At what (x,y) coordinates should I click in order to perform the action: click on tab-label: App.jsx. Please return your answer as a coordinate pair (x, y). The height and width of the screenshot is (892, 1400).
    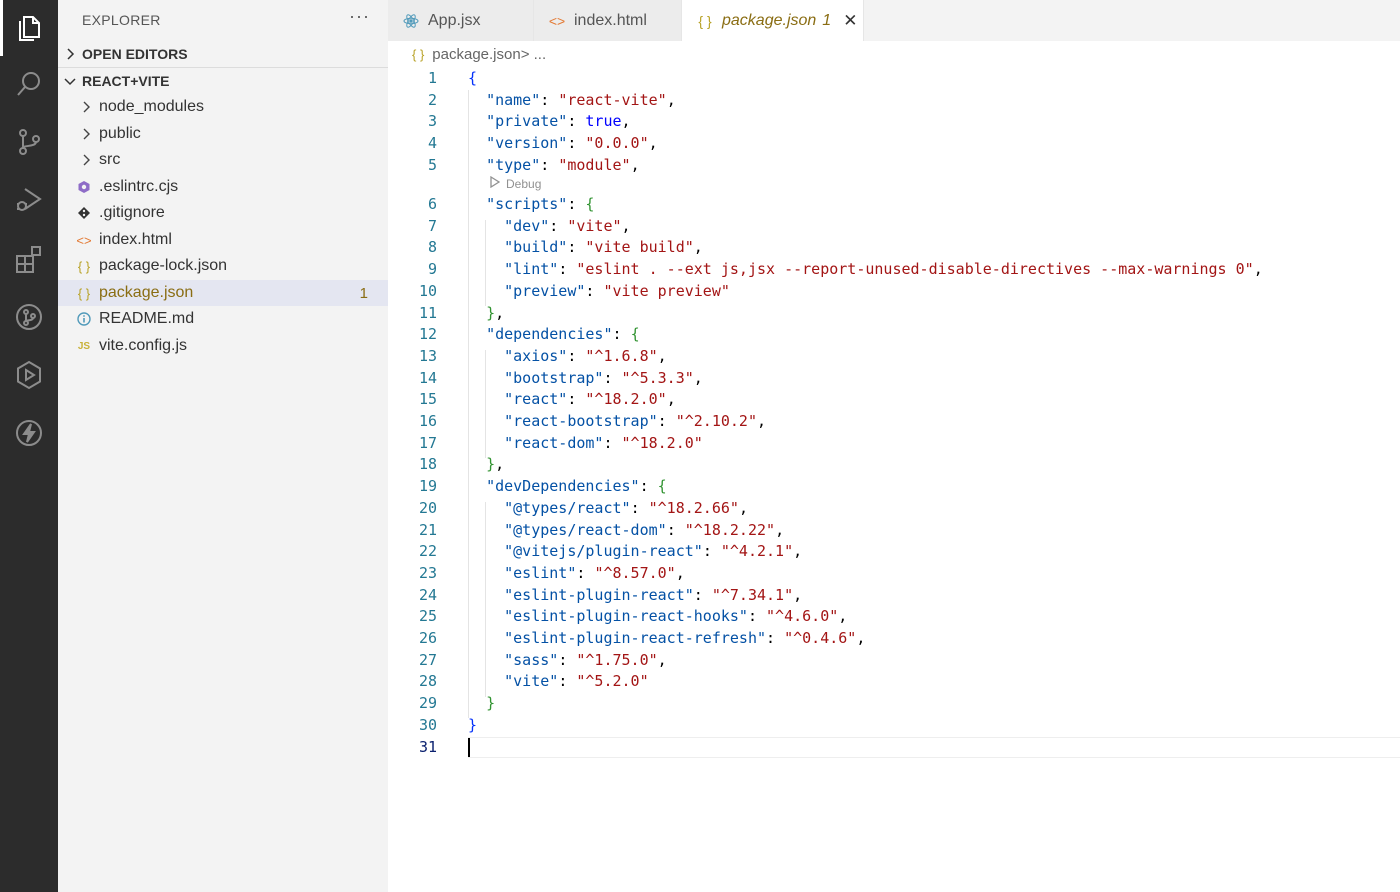
    Looking at the image, I should click on (454, 20).